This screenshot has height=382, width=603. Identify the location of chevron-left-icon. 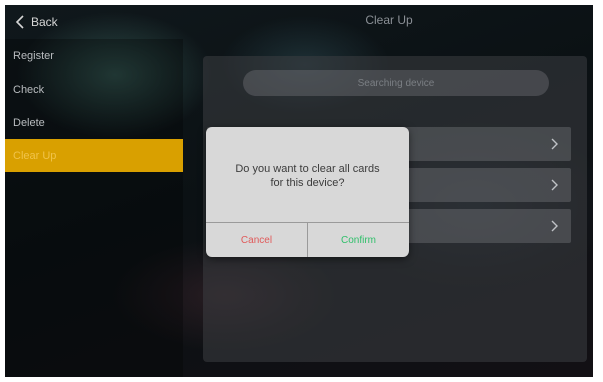
(19, 22).